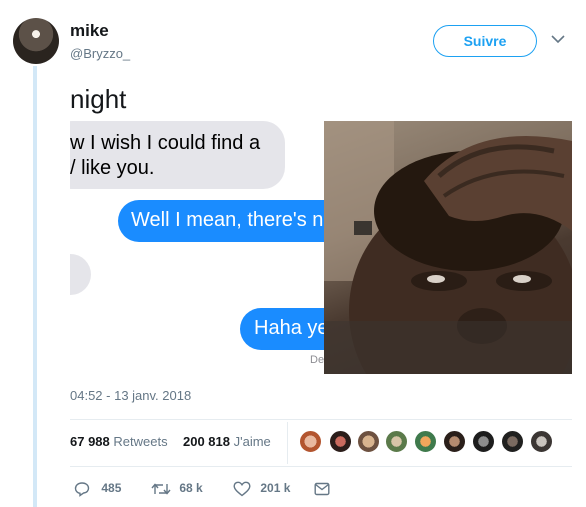 This screenshot has width=586, height=507. I want to click on likes-stat: 200 818 J'aime, so click(227, 441).